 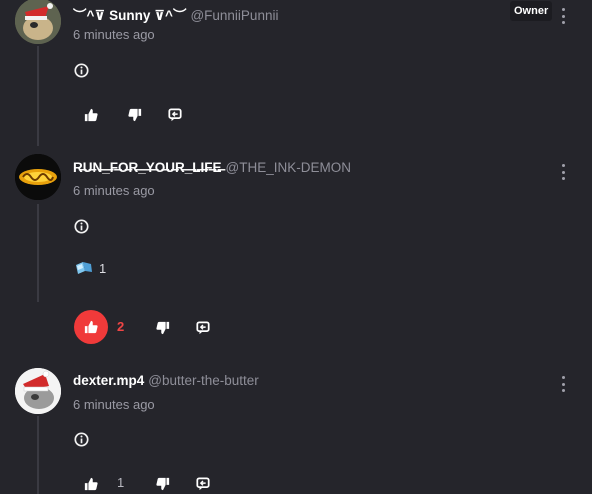 I want to click on user-handle: @THE_INK-DEMON, so click(x=288, y=167).